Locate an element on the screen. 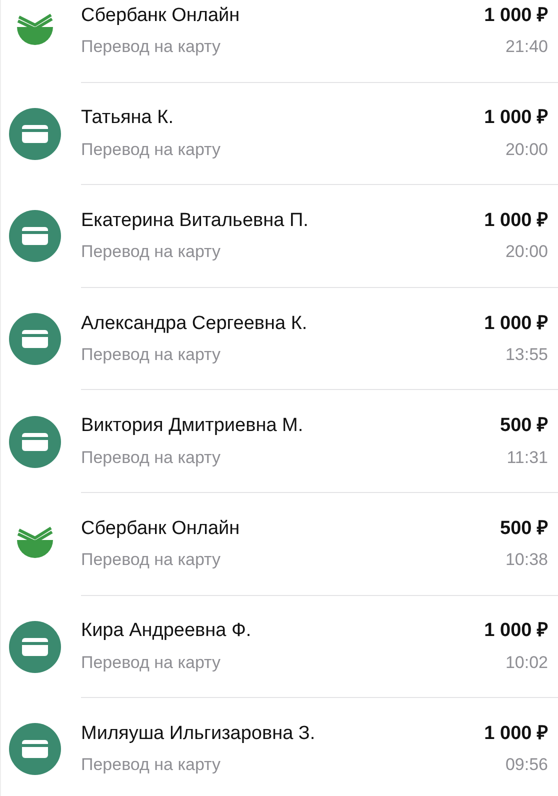  contact-name: Татьяна К. is located at coordinates (127, 118).